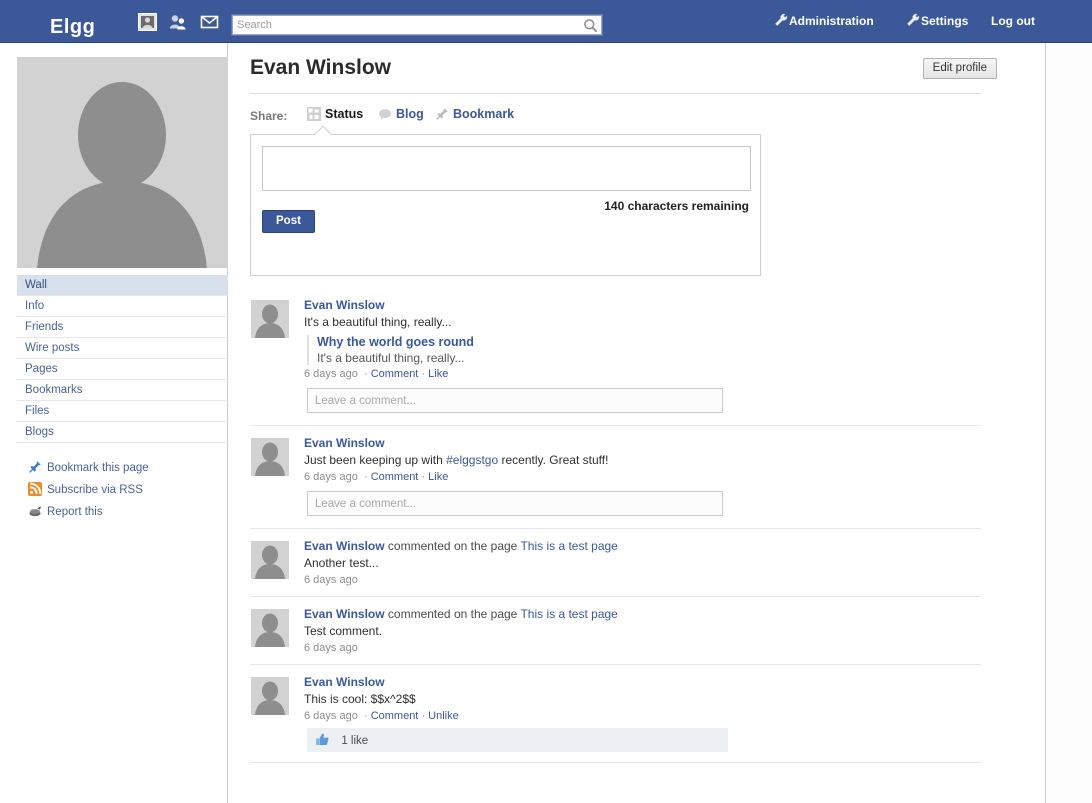 This screenshot has width=1092, height=803. Describe the element at coordinates (474, 114) in the screenshot. I see `tab-bookmark: Bookmark` at that location.